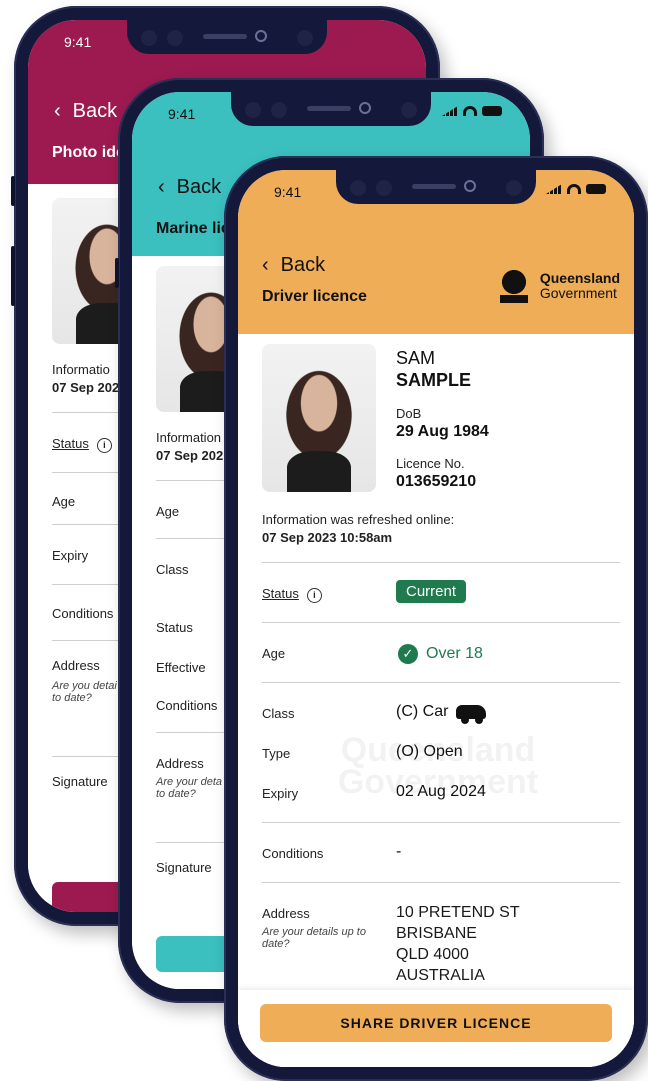  Describe the element at coordinates (88, 152) in the screenshot. I see `page-title: Photo ide` at that location.